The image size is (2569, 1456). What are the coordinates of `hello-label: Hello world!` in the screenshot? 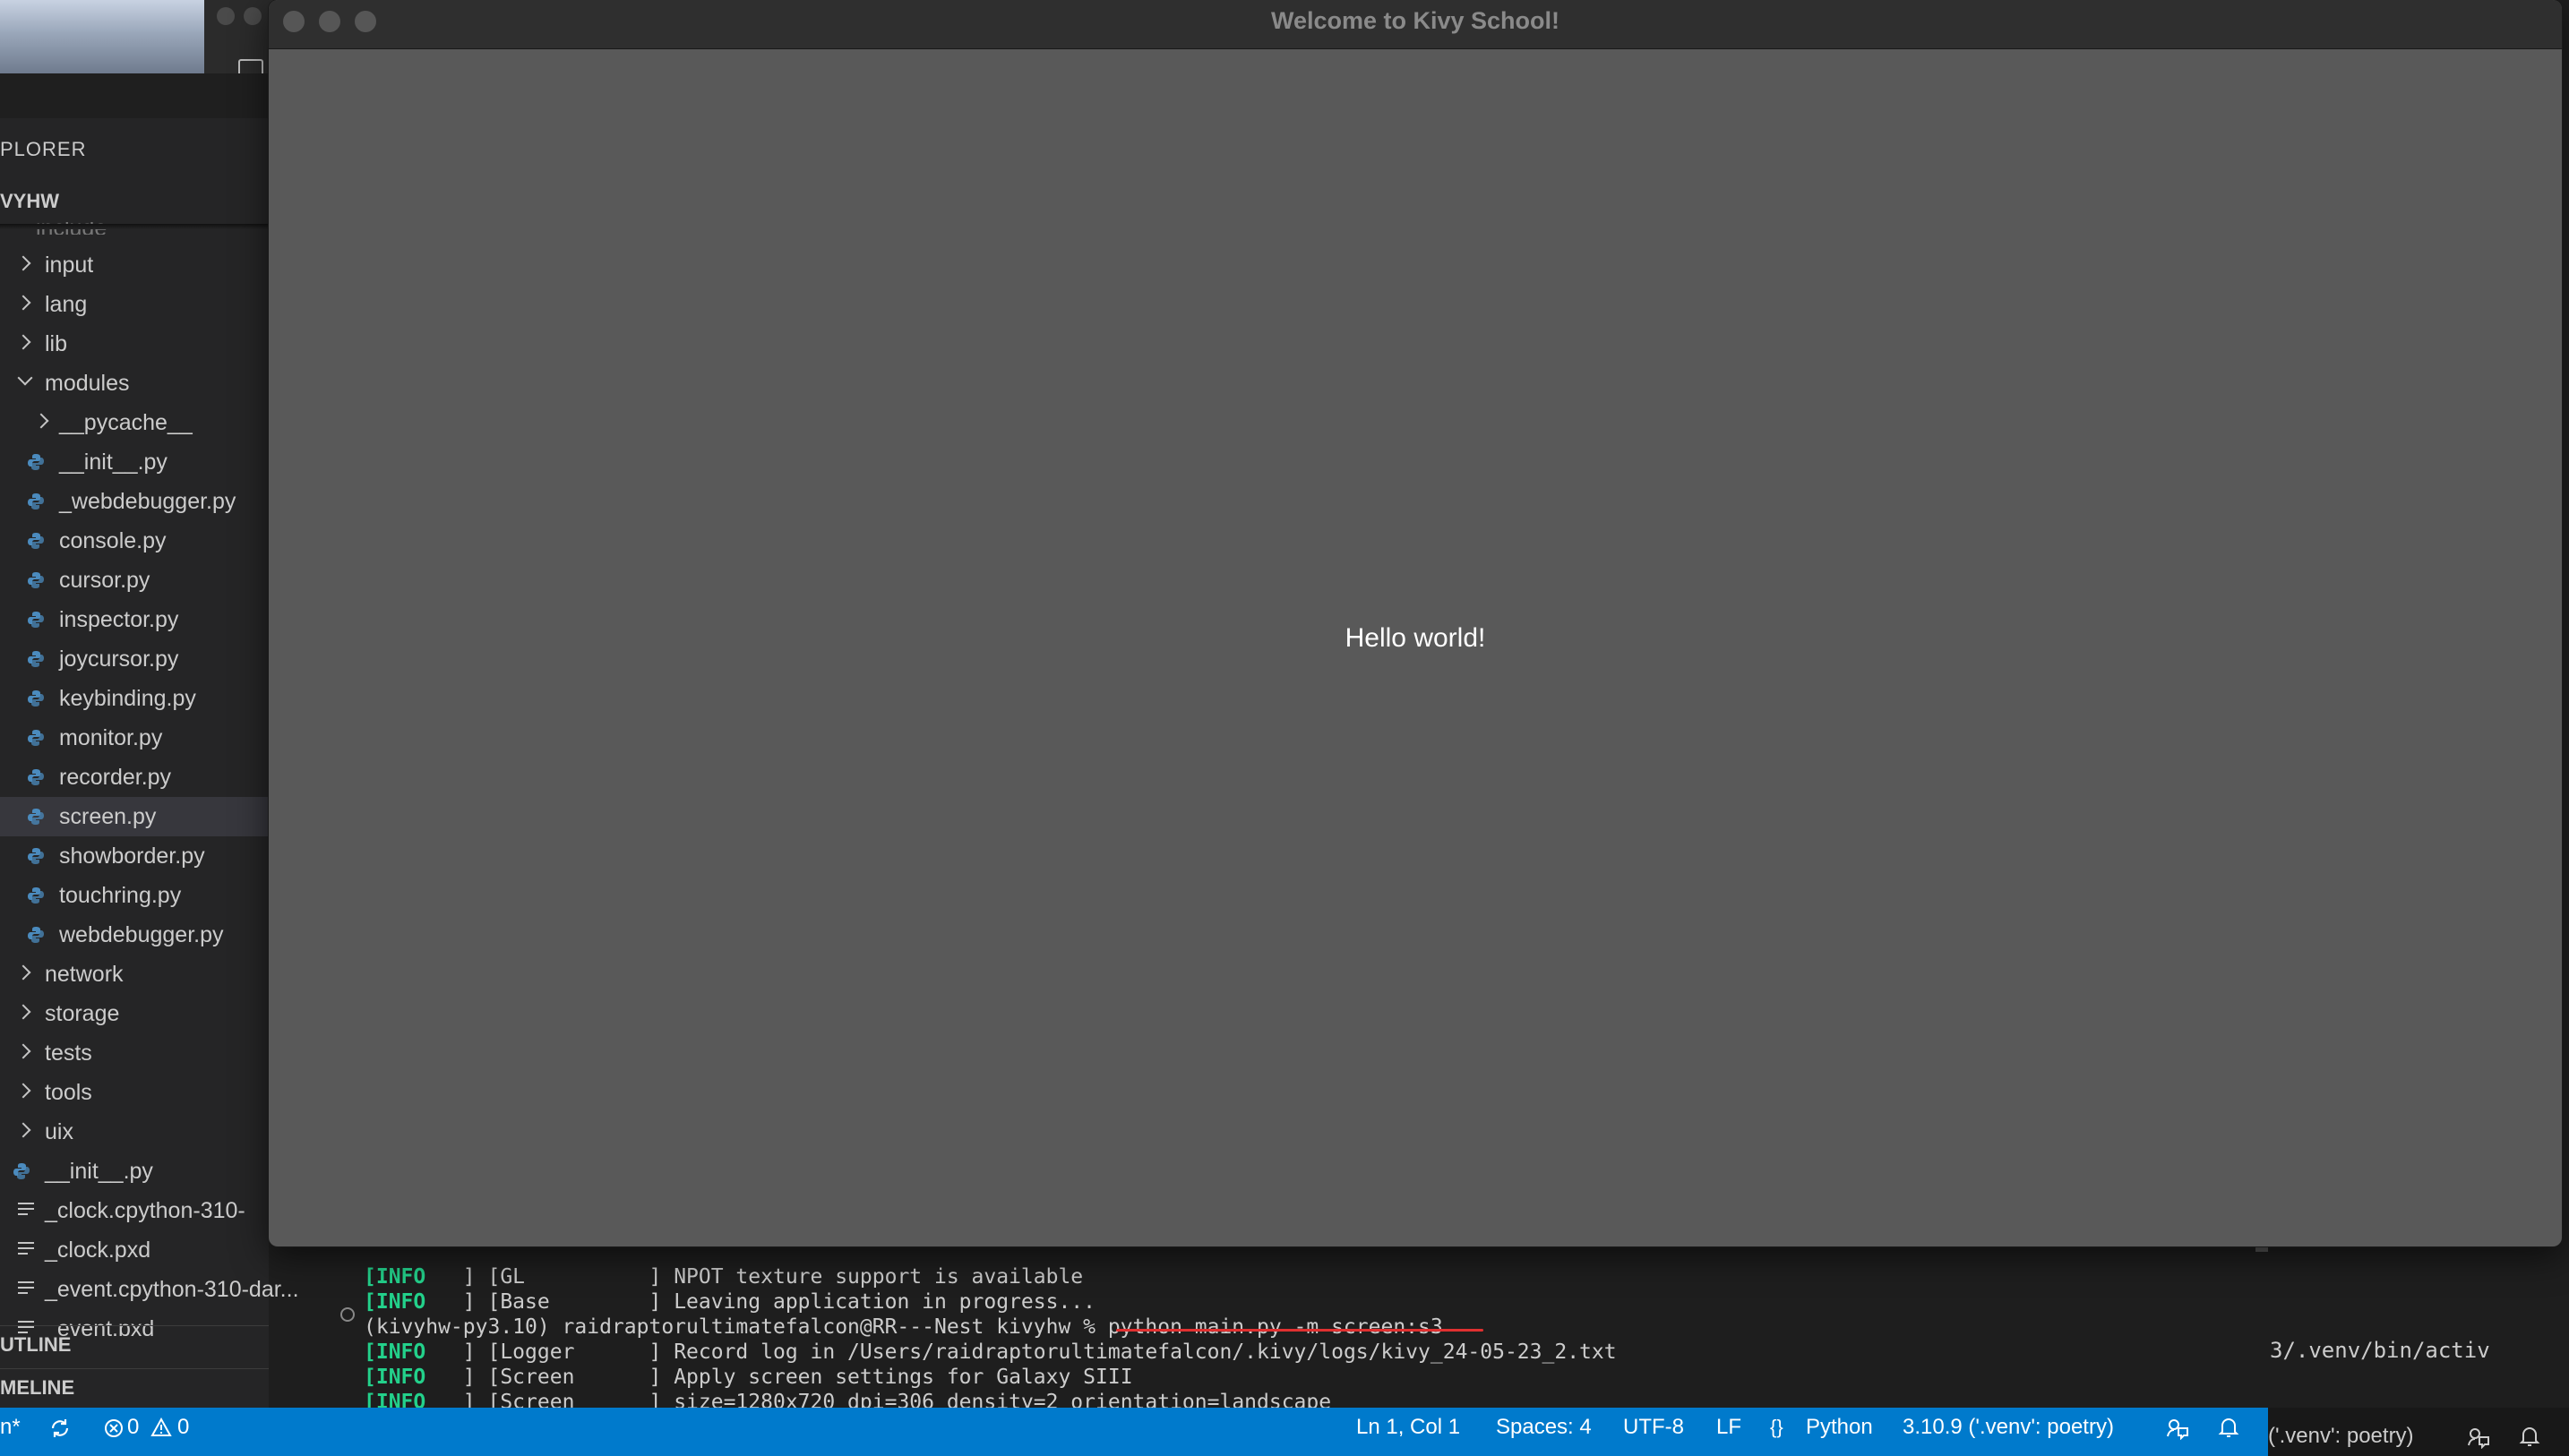 It's located at (1415, 638).